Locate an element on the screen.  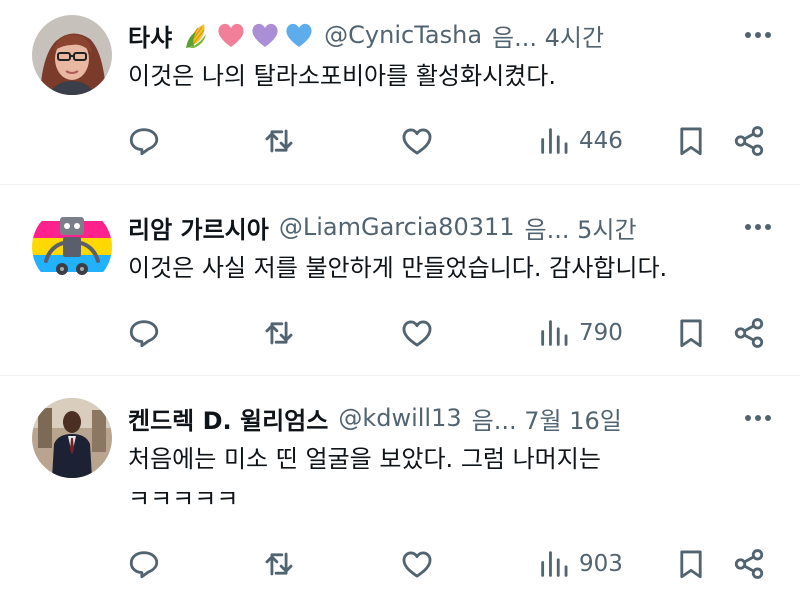
tweet-text: 처음에는 미소 띤 얼굴을 보았다. 그럼 나머지는 ㅋㅋㅋㅋㅋ is located at coordinates (434, 479).